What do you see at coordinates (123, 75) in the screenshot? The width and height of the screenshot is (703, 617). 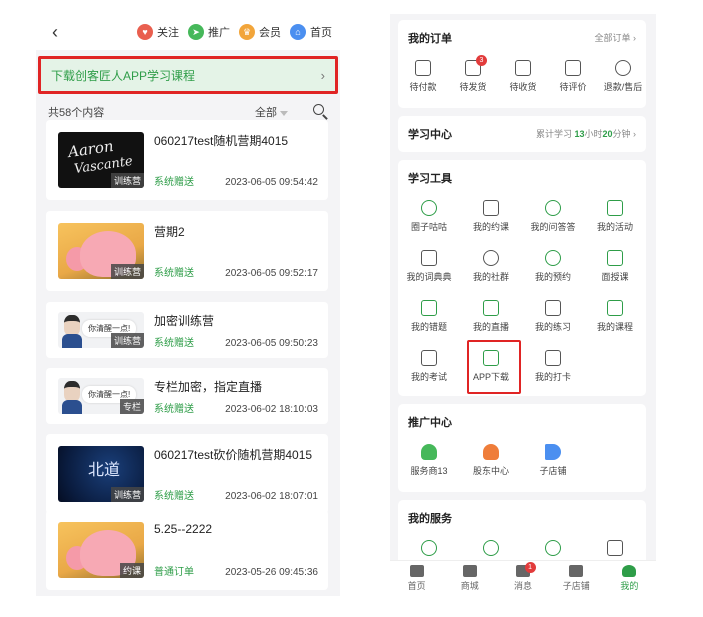 I see `banner-text: 下载创客匠人APP学习课程` at bounding box center [123, 75].